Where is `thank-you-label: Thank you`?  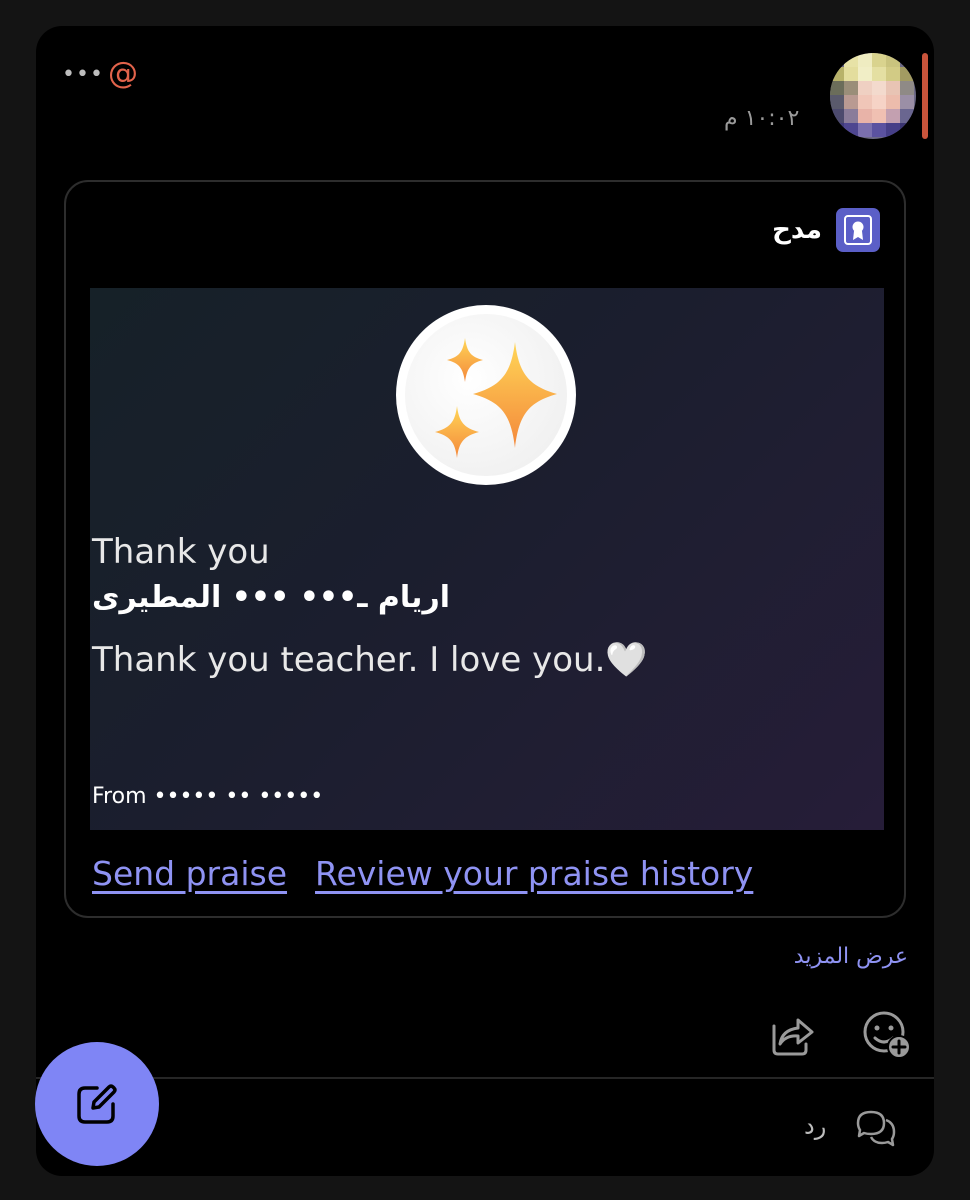 thank-you-label: Thank you is located at coordinates (181, 552).